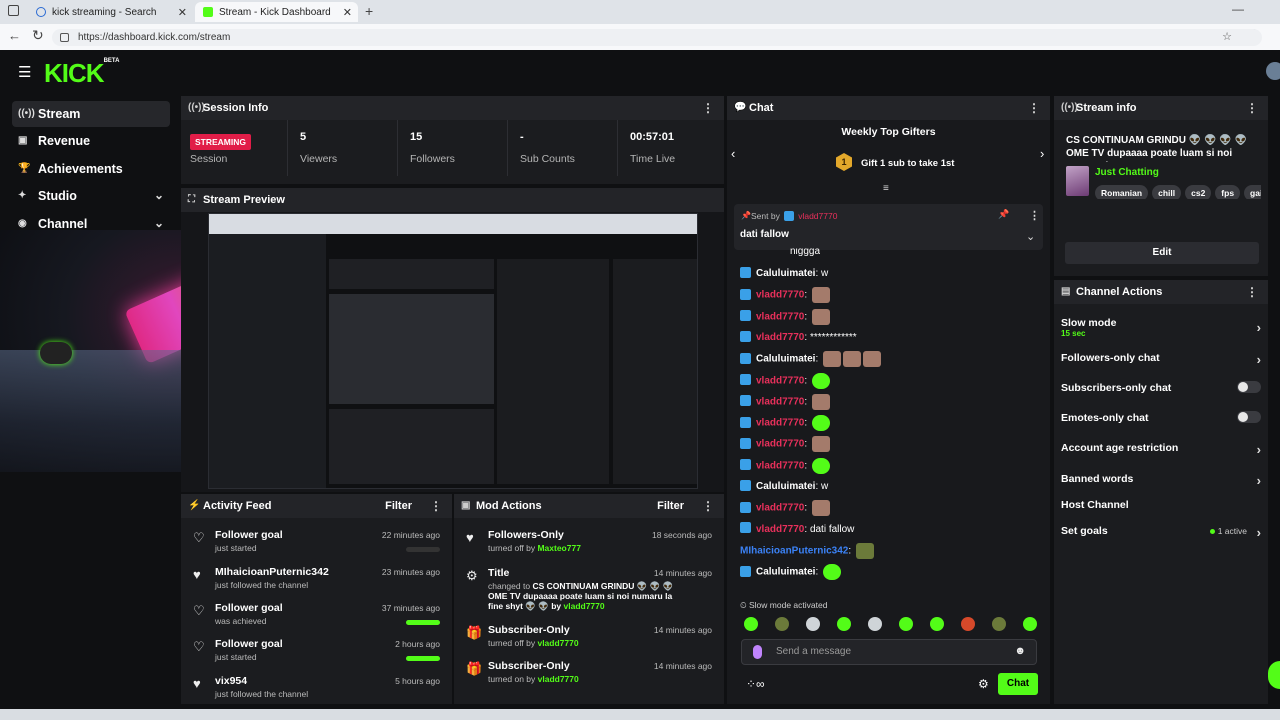 The height and width of the screenshot is (720, 1280). What do you see at coordinates (1020, 651) in the screenshot?
I see `emoji-icon: ☻` at bounding box center [1020, 651].